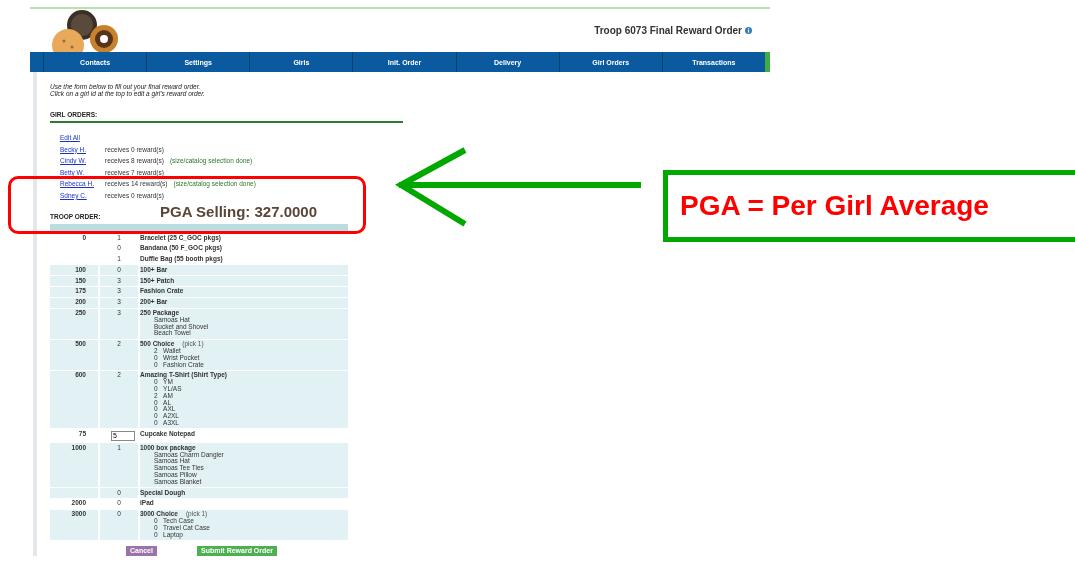  I want to click on page-title: Troop 6073 Final Reward Order, so click(668, 30).